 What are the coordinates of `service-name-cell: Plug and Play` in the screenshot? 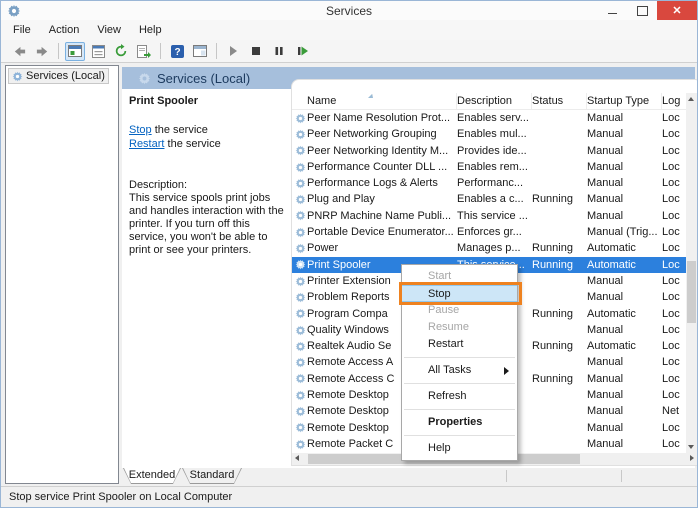 It's located at (341, 199).